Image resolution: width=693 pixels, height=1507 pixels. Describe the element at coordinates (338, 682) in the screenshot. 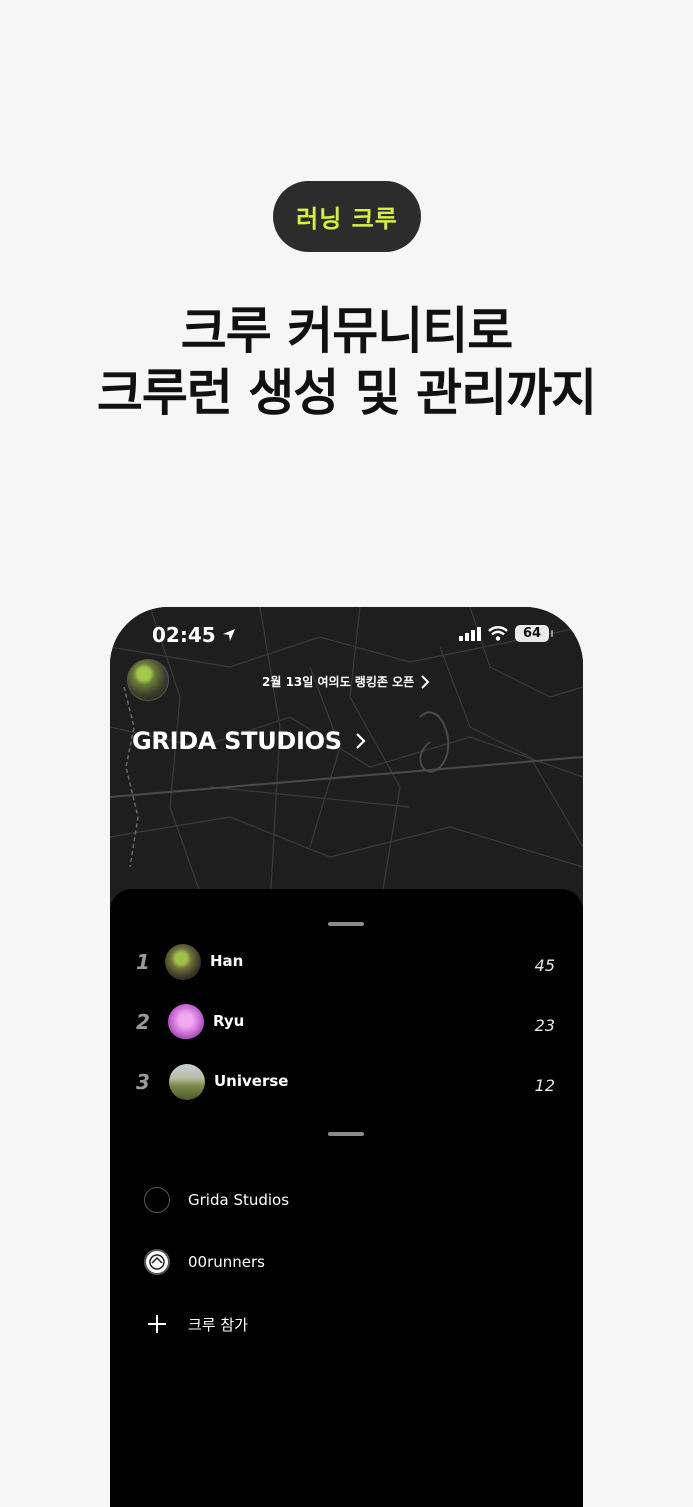

I see `notice-text: 2월 13일 여의도 랭킹존 오픈` at that location.